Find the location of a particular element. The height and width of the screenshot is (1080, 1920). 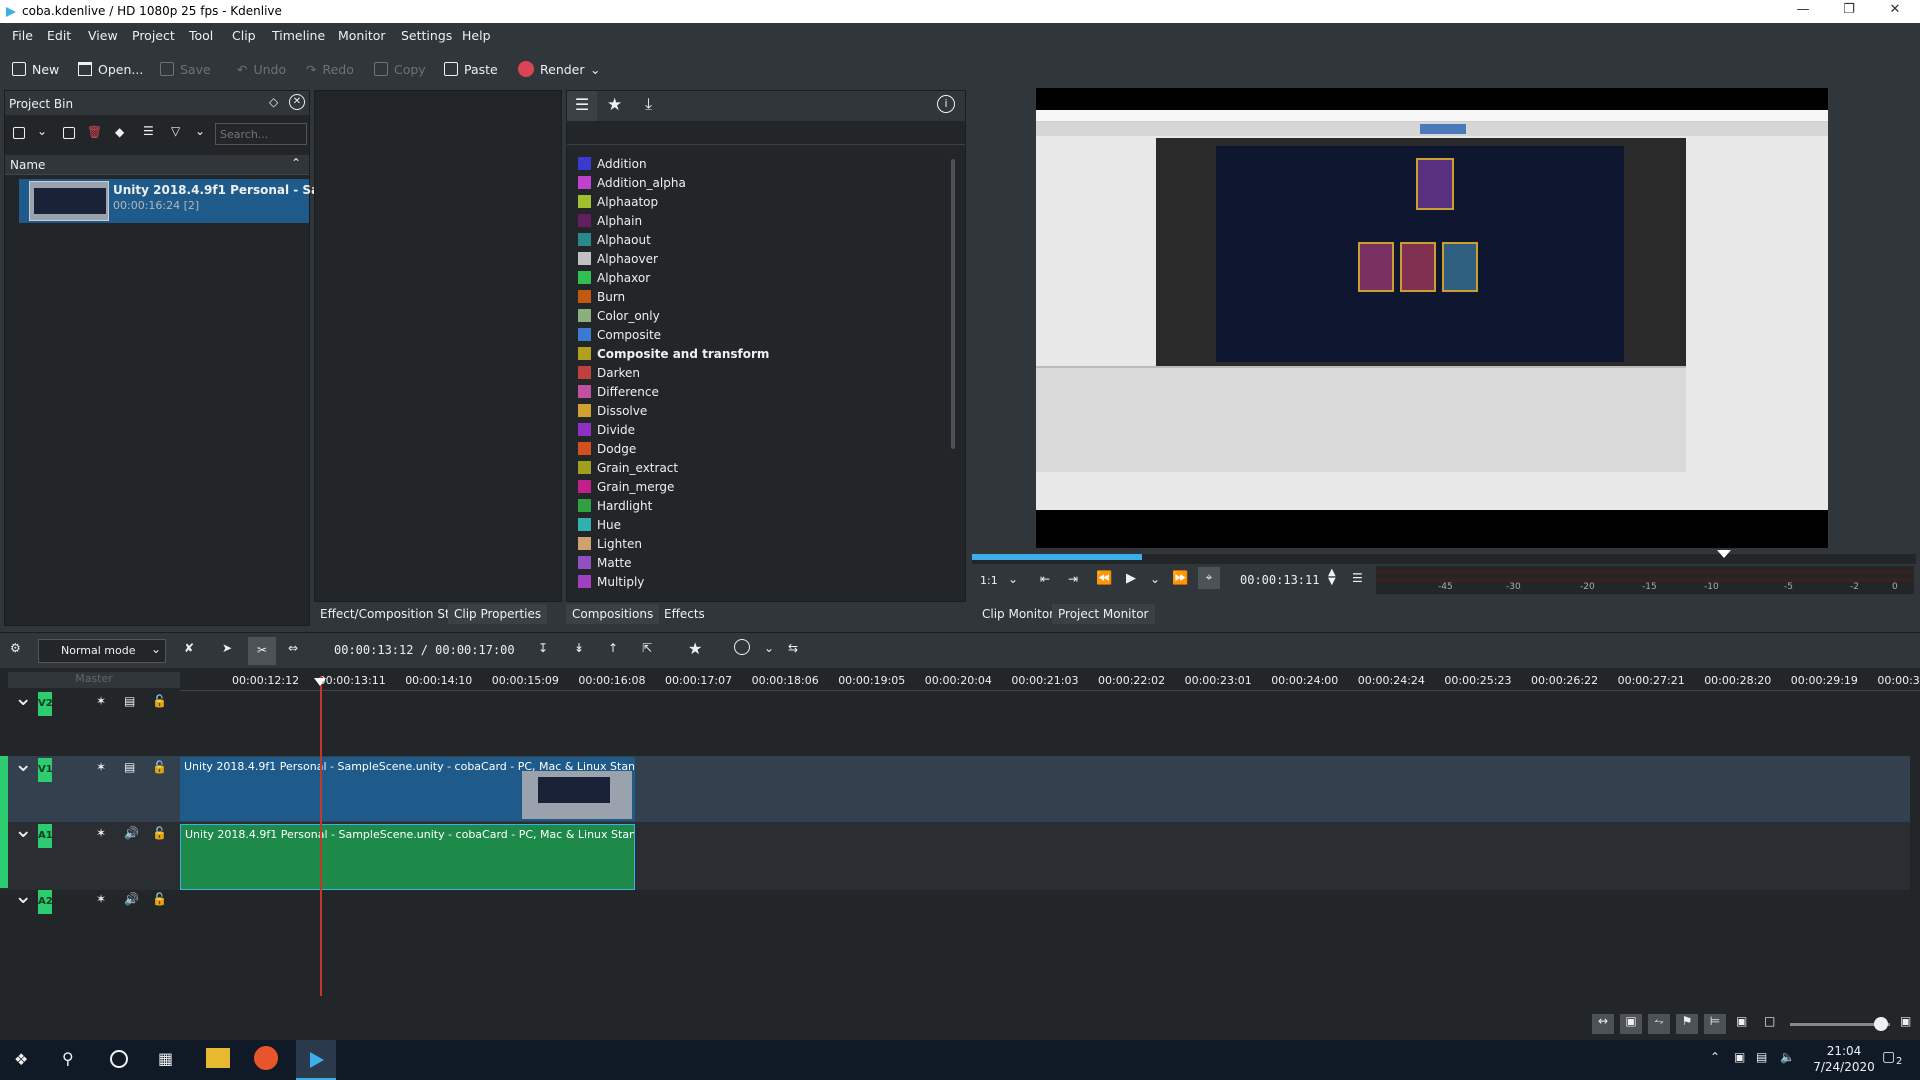

filter-icon: ▽ is located at coordinates (175, 131).